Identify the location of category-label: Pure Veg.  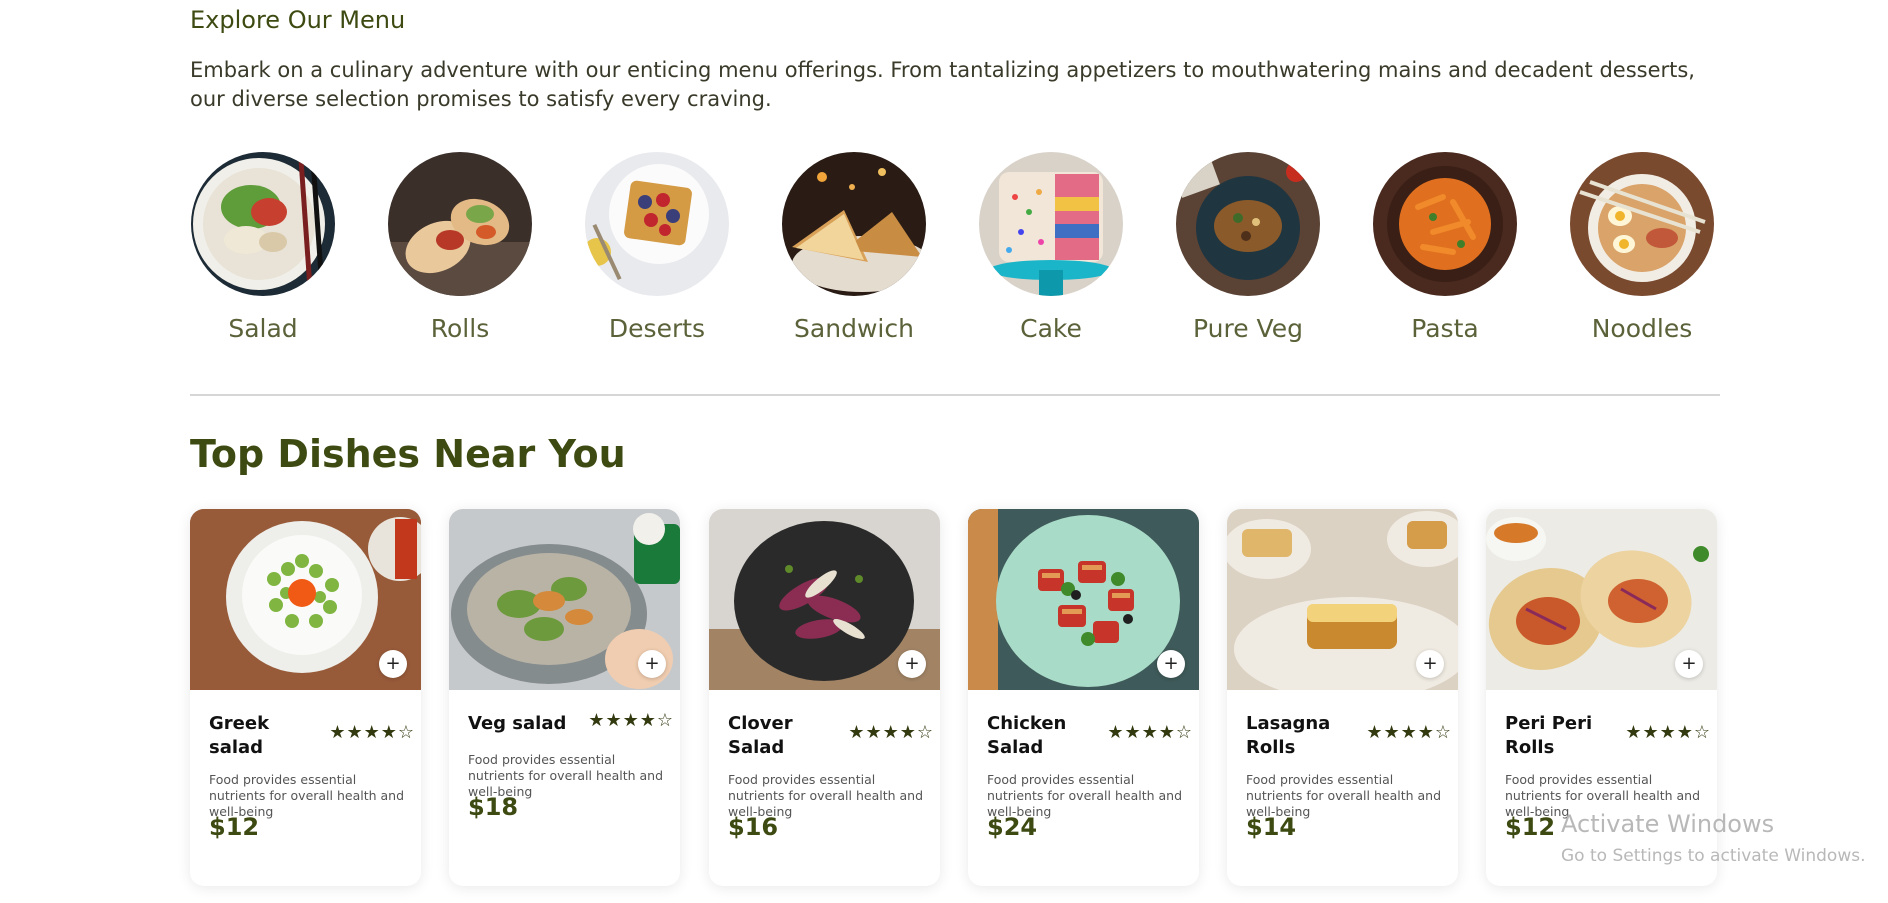
(1248, 328).